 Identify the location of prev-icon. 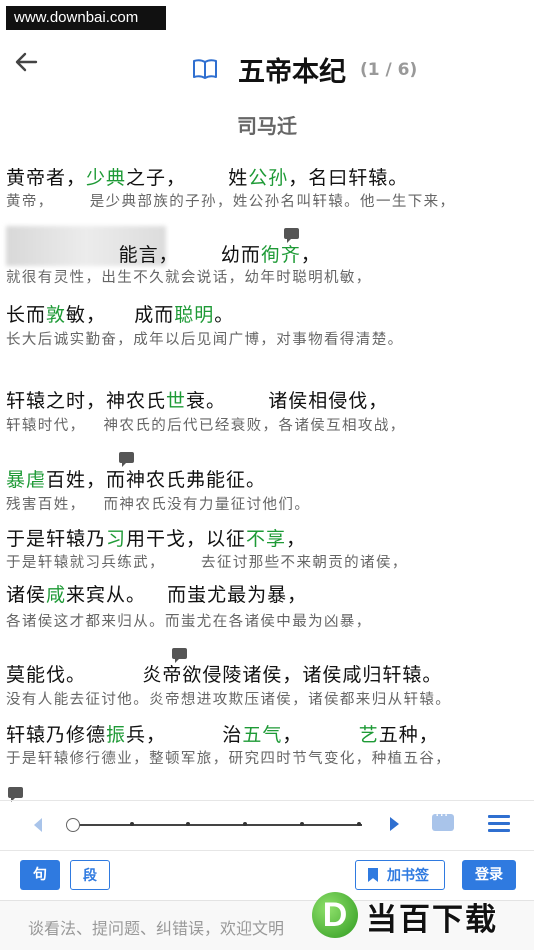
(38, 825).